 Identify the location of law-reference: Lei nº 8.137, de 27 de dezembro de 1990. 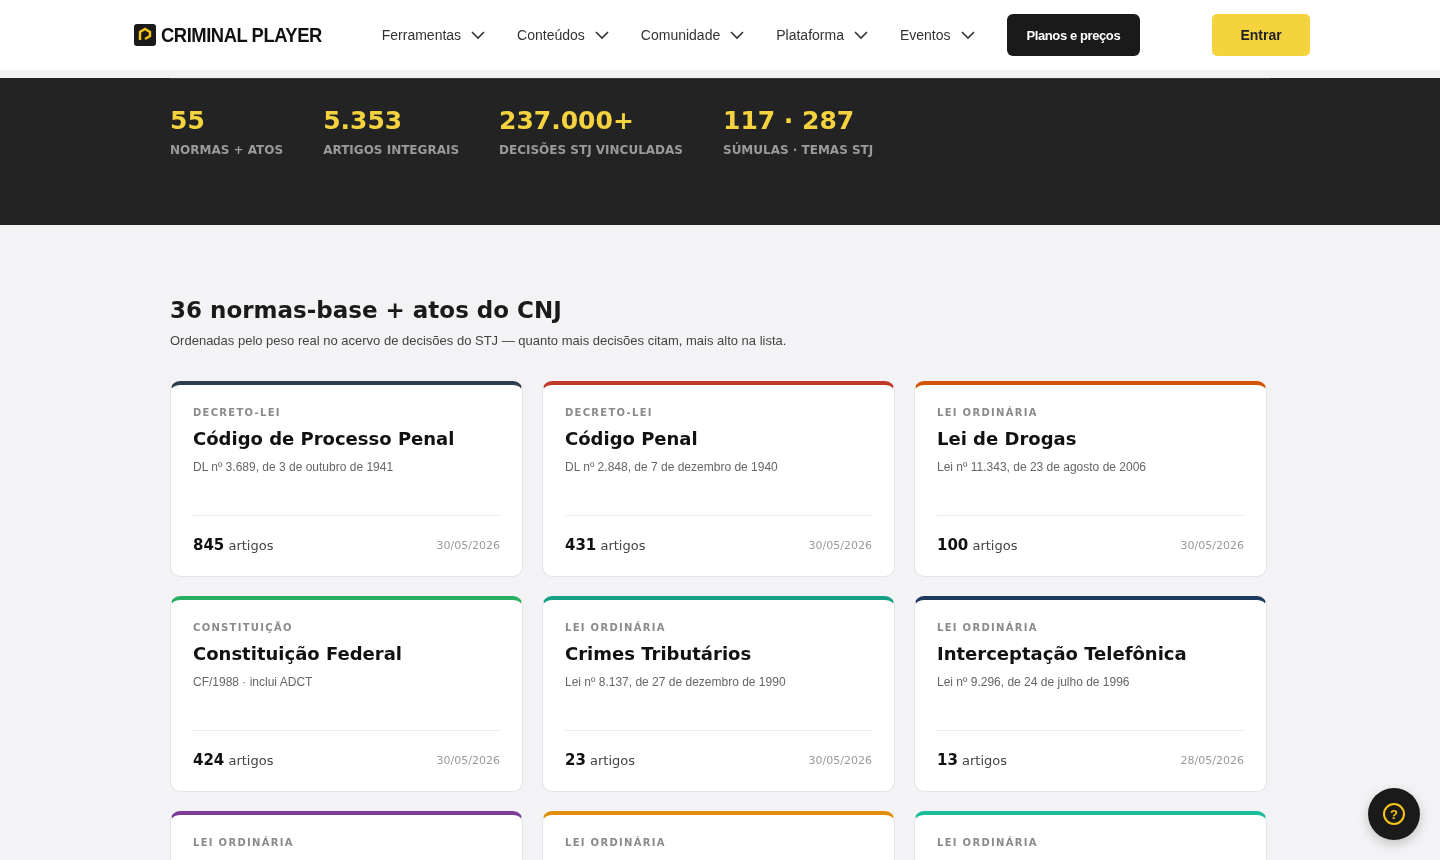
(676, 682).